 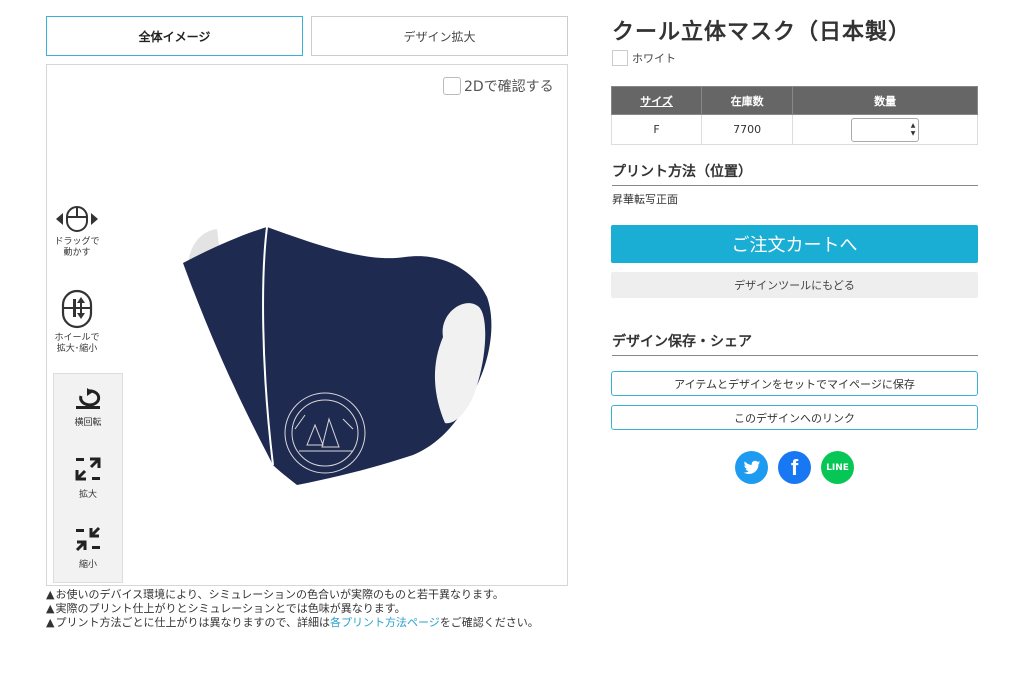 What do you see at coordinates (656, 100) in the screenshot?
I see `size-header: サイズ` at bounding box center [656, 100].